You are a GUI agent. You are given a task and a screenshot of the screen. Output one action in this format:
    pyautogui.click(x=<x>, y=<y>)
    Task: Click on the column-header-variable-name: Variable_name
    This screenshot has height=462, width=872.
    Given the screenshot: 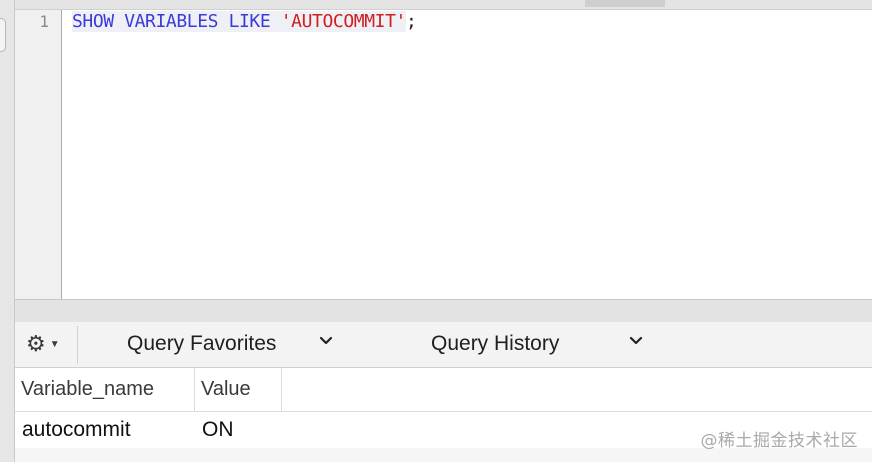 What is the action you would take?
    pyautogui.click(x=105, y=389)
    